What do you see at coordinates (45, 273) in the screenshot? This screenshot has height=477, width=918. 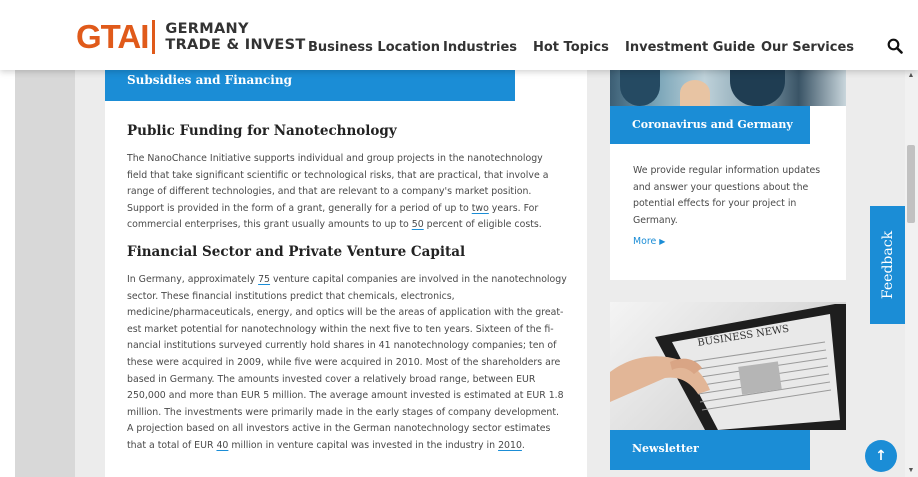 I see `left-gutter` at bounding box center [45, 273].